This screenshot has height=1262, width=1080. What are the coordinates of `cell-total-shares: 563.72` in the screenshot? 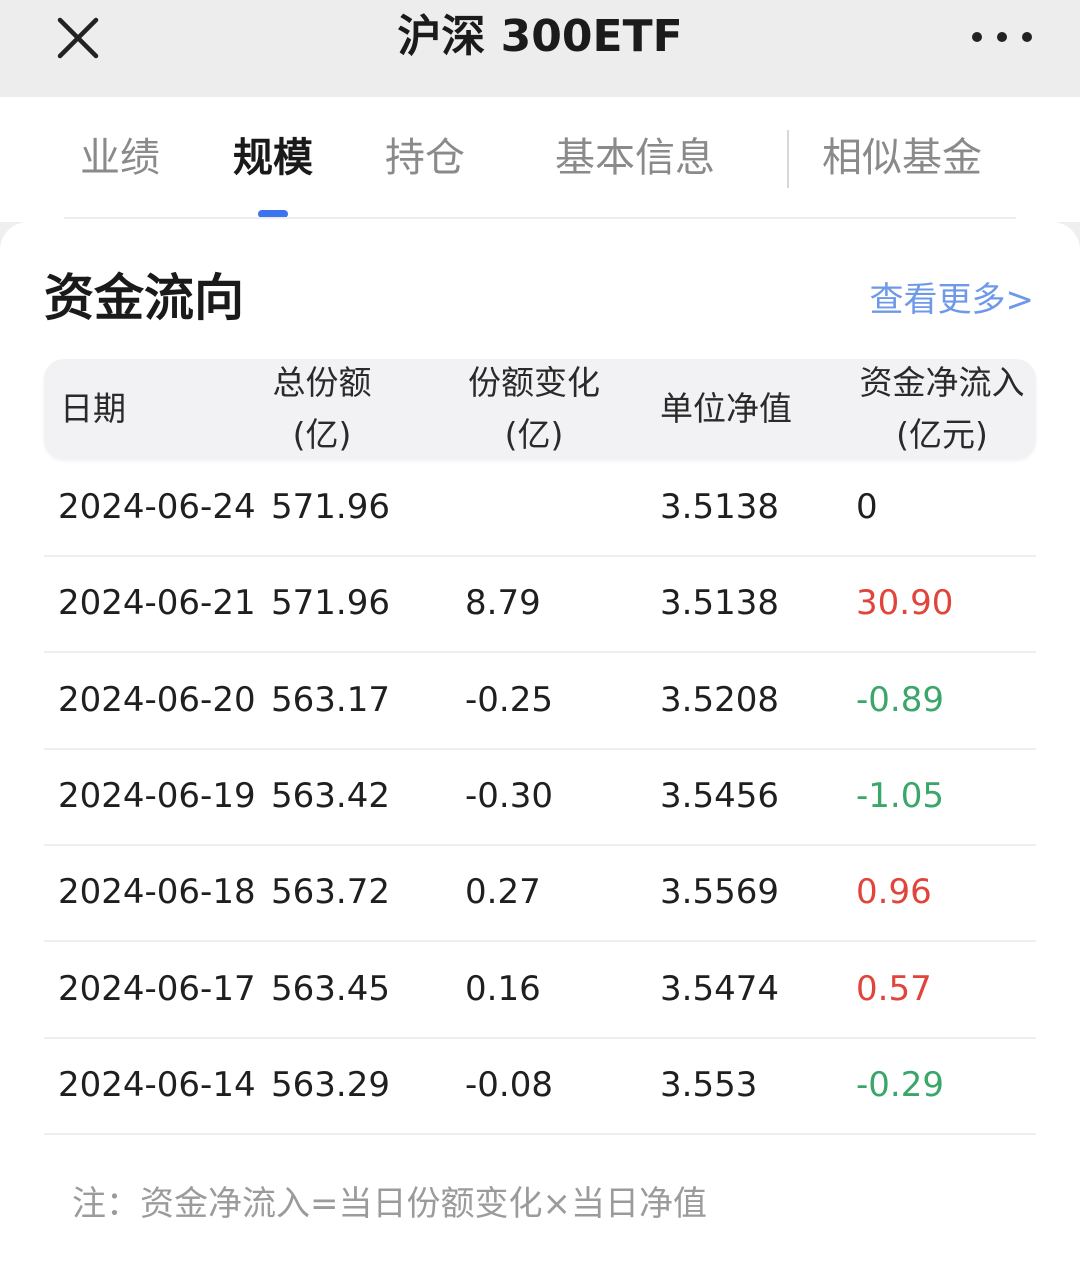 It's located at (330, 892).